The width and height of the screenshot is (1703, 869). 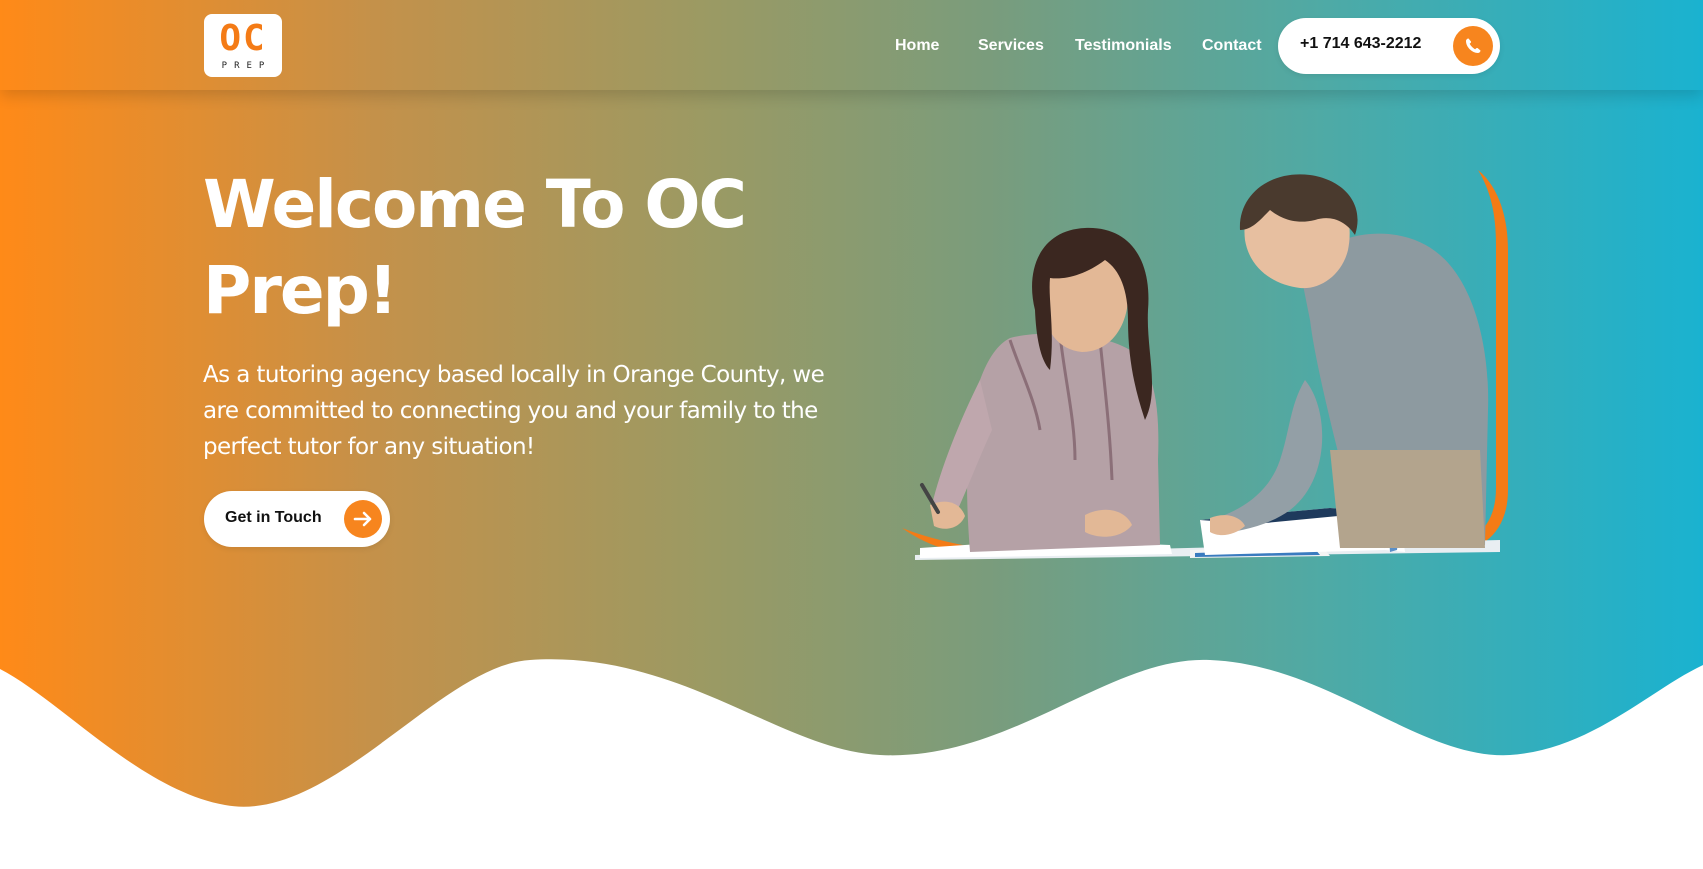 I want to click on phone-call-button: +1 714 643-2212, so click(x=1389, y=46).